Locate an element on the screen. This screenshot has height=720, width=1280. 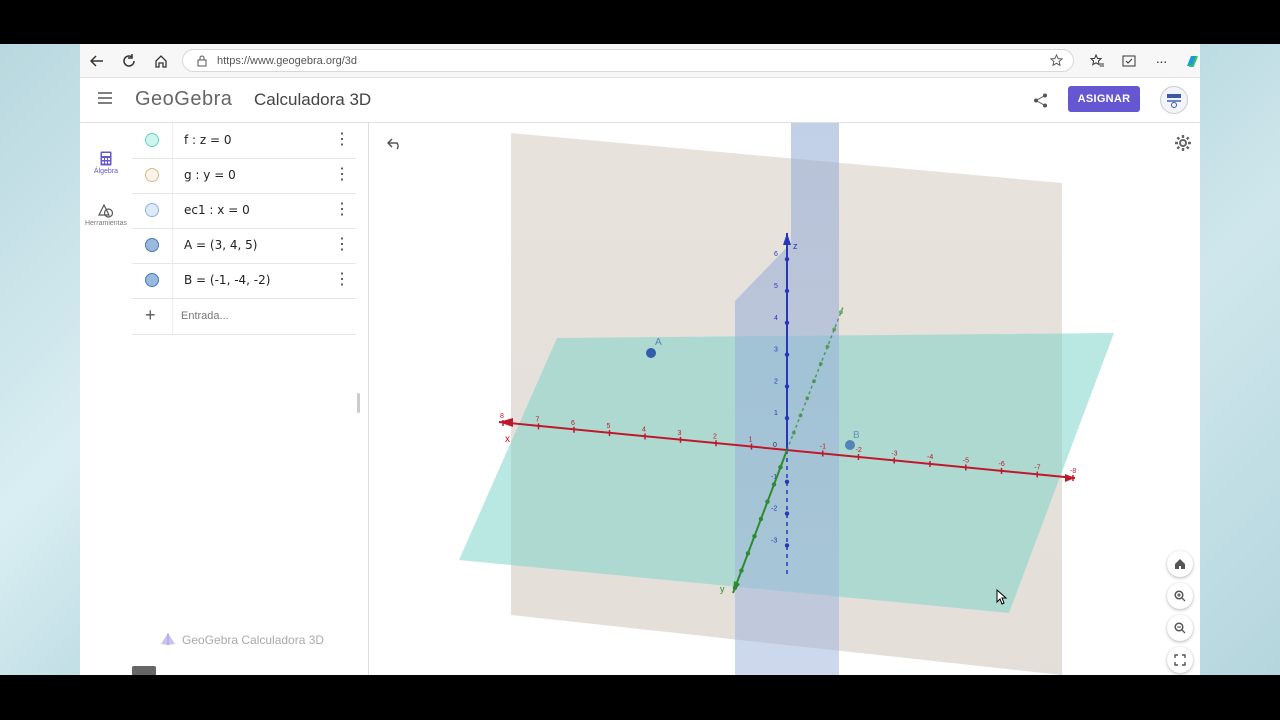
user-avatar is located at coordinates (1174, 100).